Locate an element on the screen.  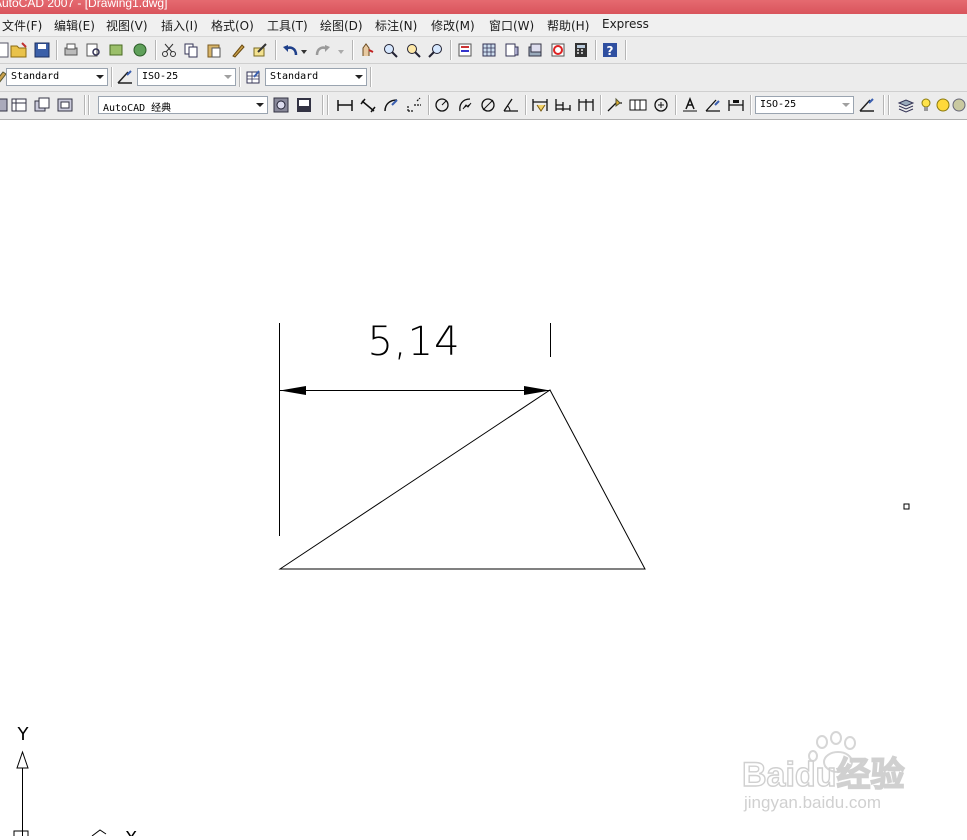
block-editor-icon is located at coordinates (260, 50).